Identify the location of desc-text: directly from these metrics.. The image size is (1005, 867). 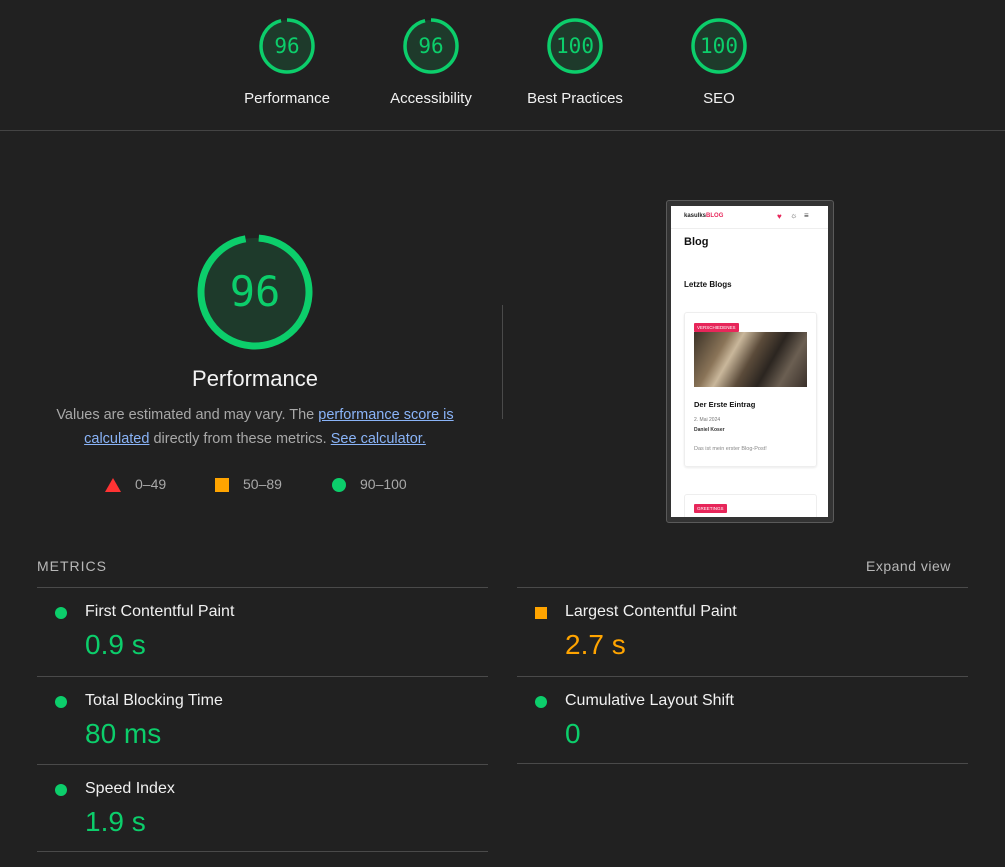
(240, 439).